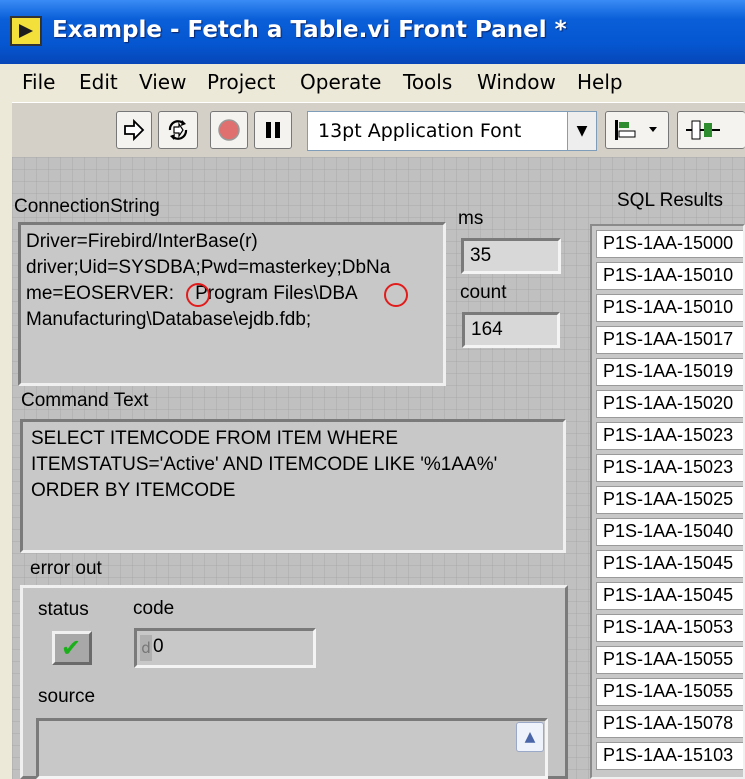  Describe the element at coordinates (702, 130) in the screenshot. I see `distribute-objects-icon` at that location.